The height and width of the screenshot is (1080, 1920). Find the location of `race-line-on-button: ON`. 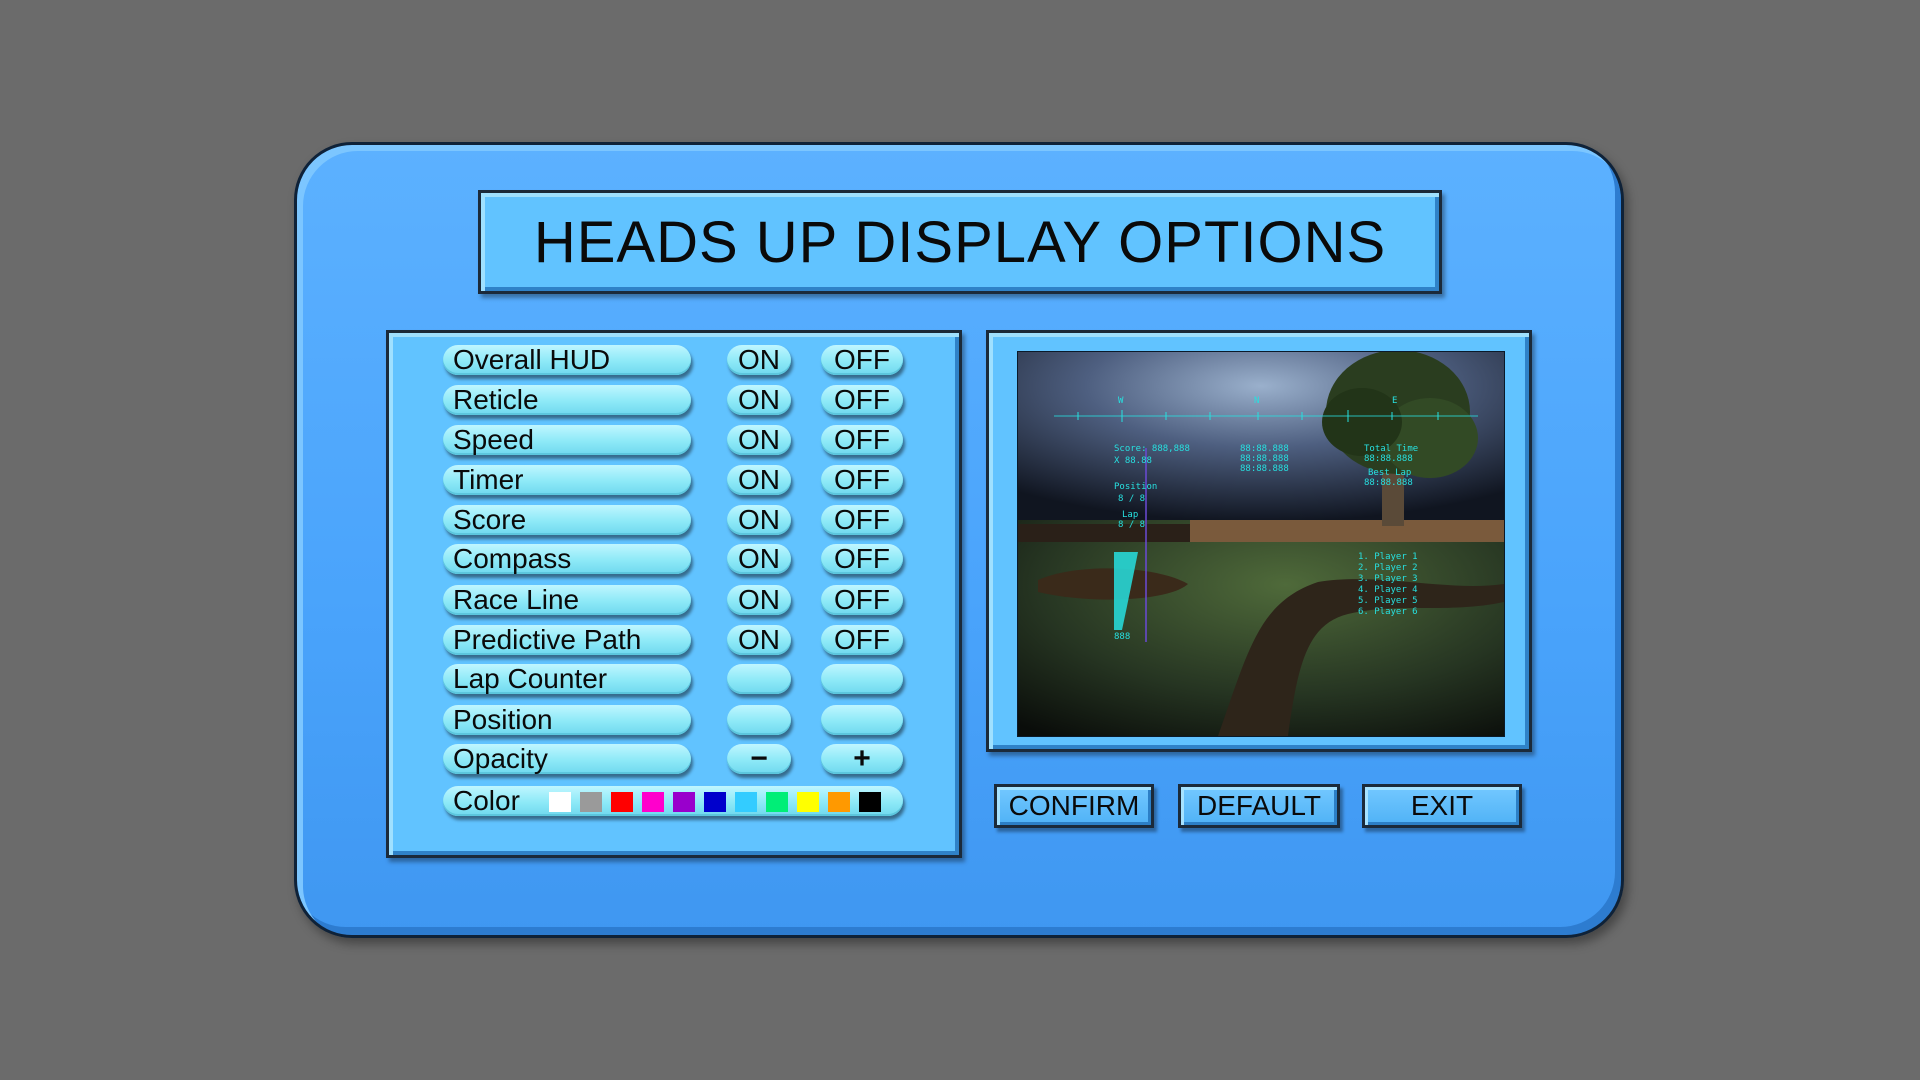

race-line-on-button: ON is located at coordinates (759, 599).